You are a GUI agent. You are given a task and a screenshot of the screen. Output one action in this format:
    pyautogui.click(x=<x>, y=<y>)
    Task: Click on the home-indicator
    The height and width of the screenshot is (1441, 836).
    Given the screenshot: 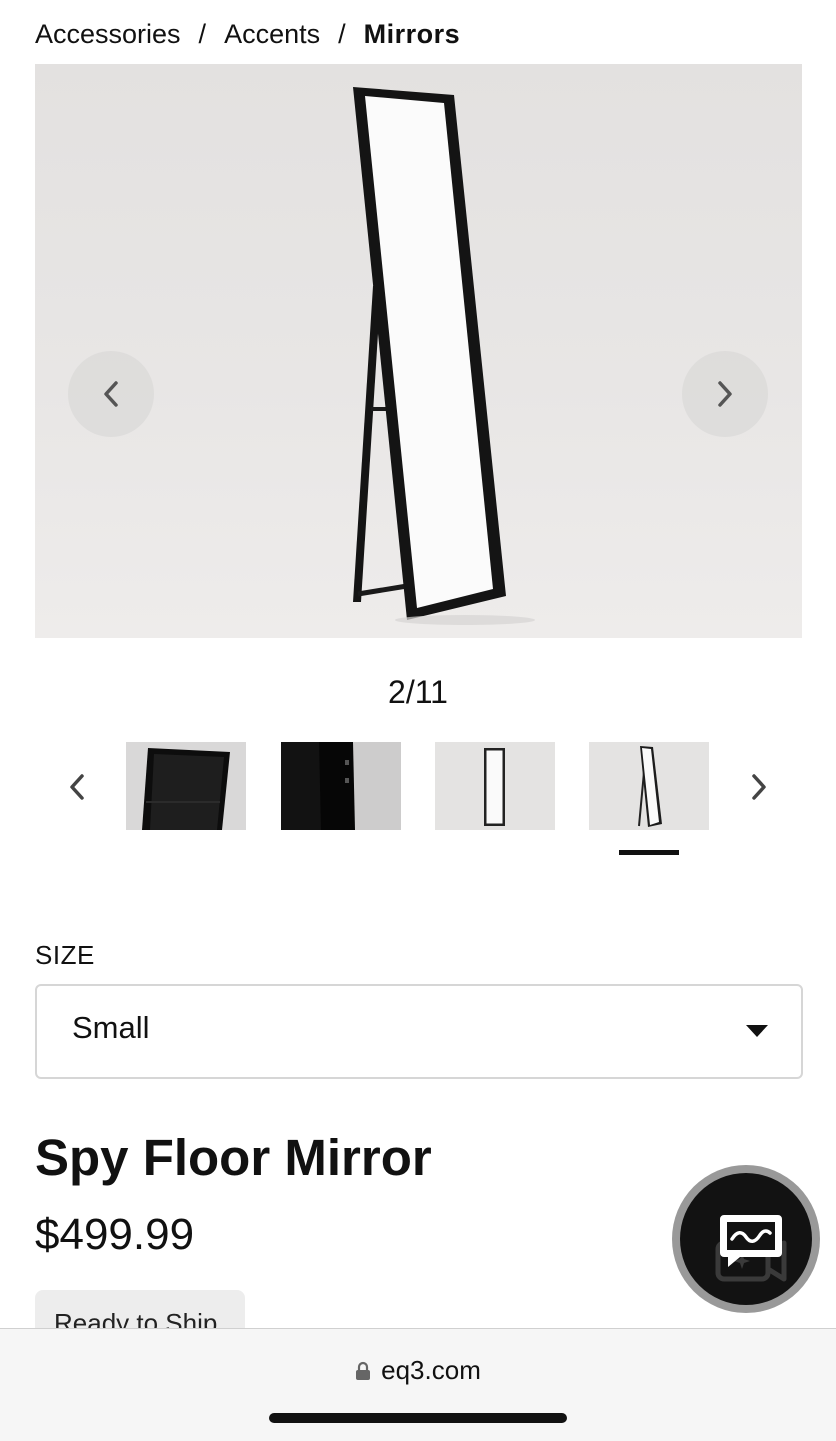 What is the action you would take?
    pyautogui.click(x=418, y=1418)
    